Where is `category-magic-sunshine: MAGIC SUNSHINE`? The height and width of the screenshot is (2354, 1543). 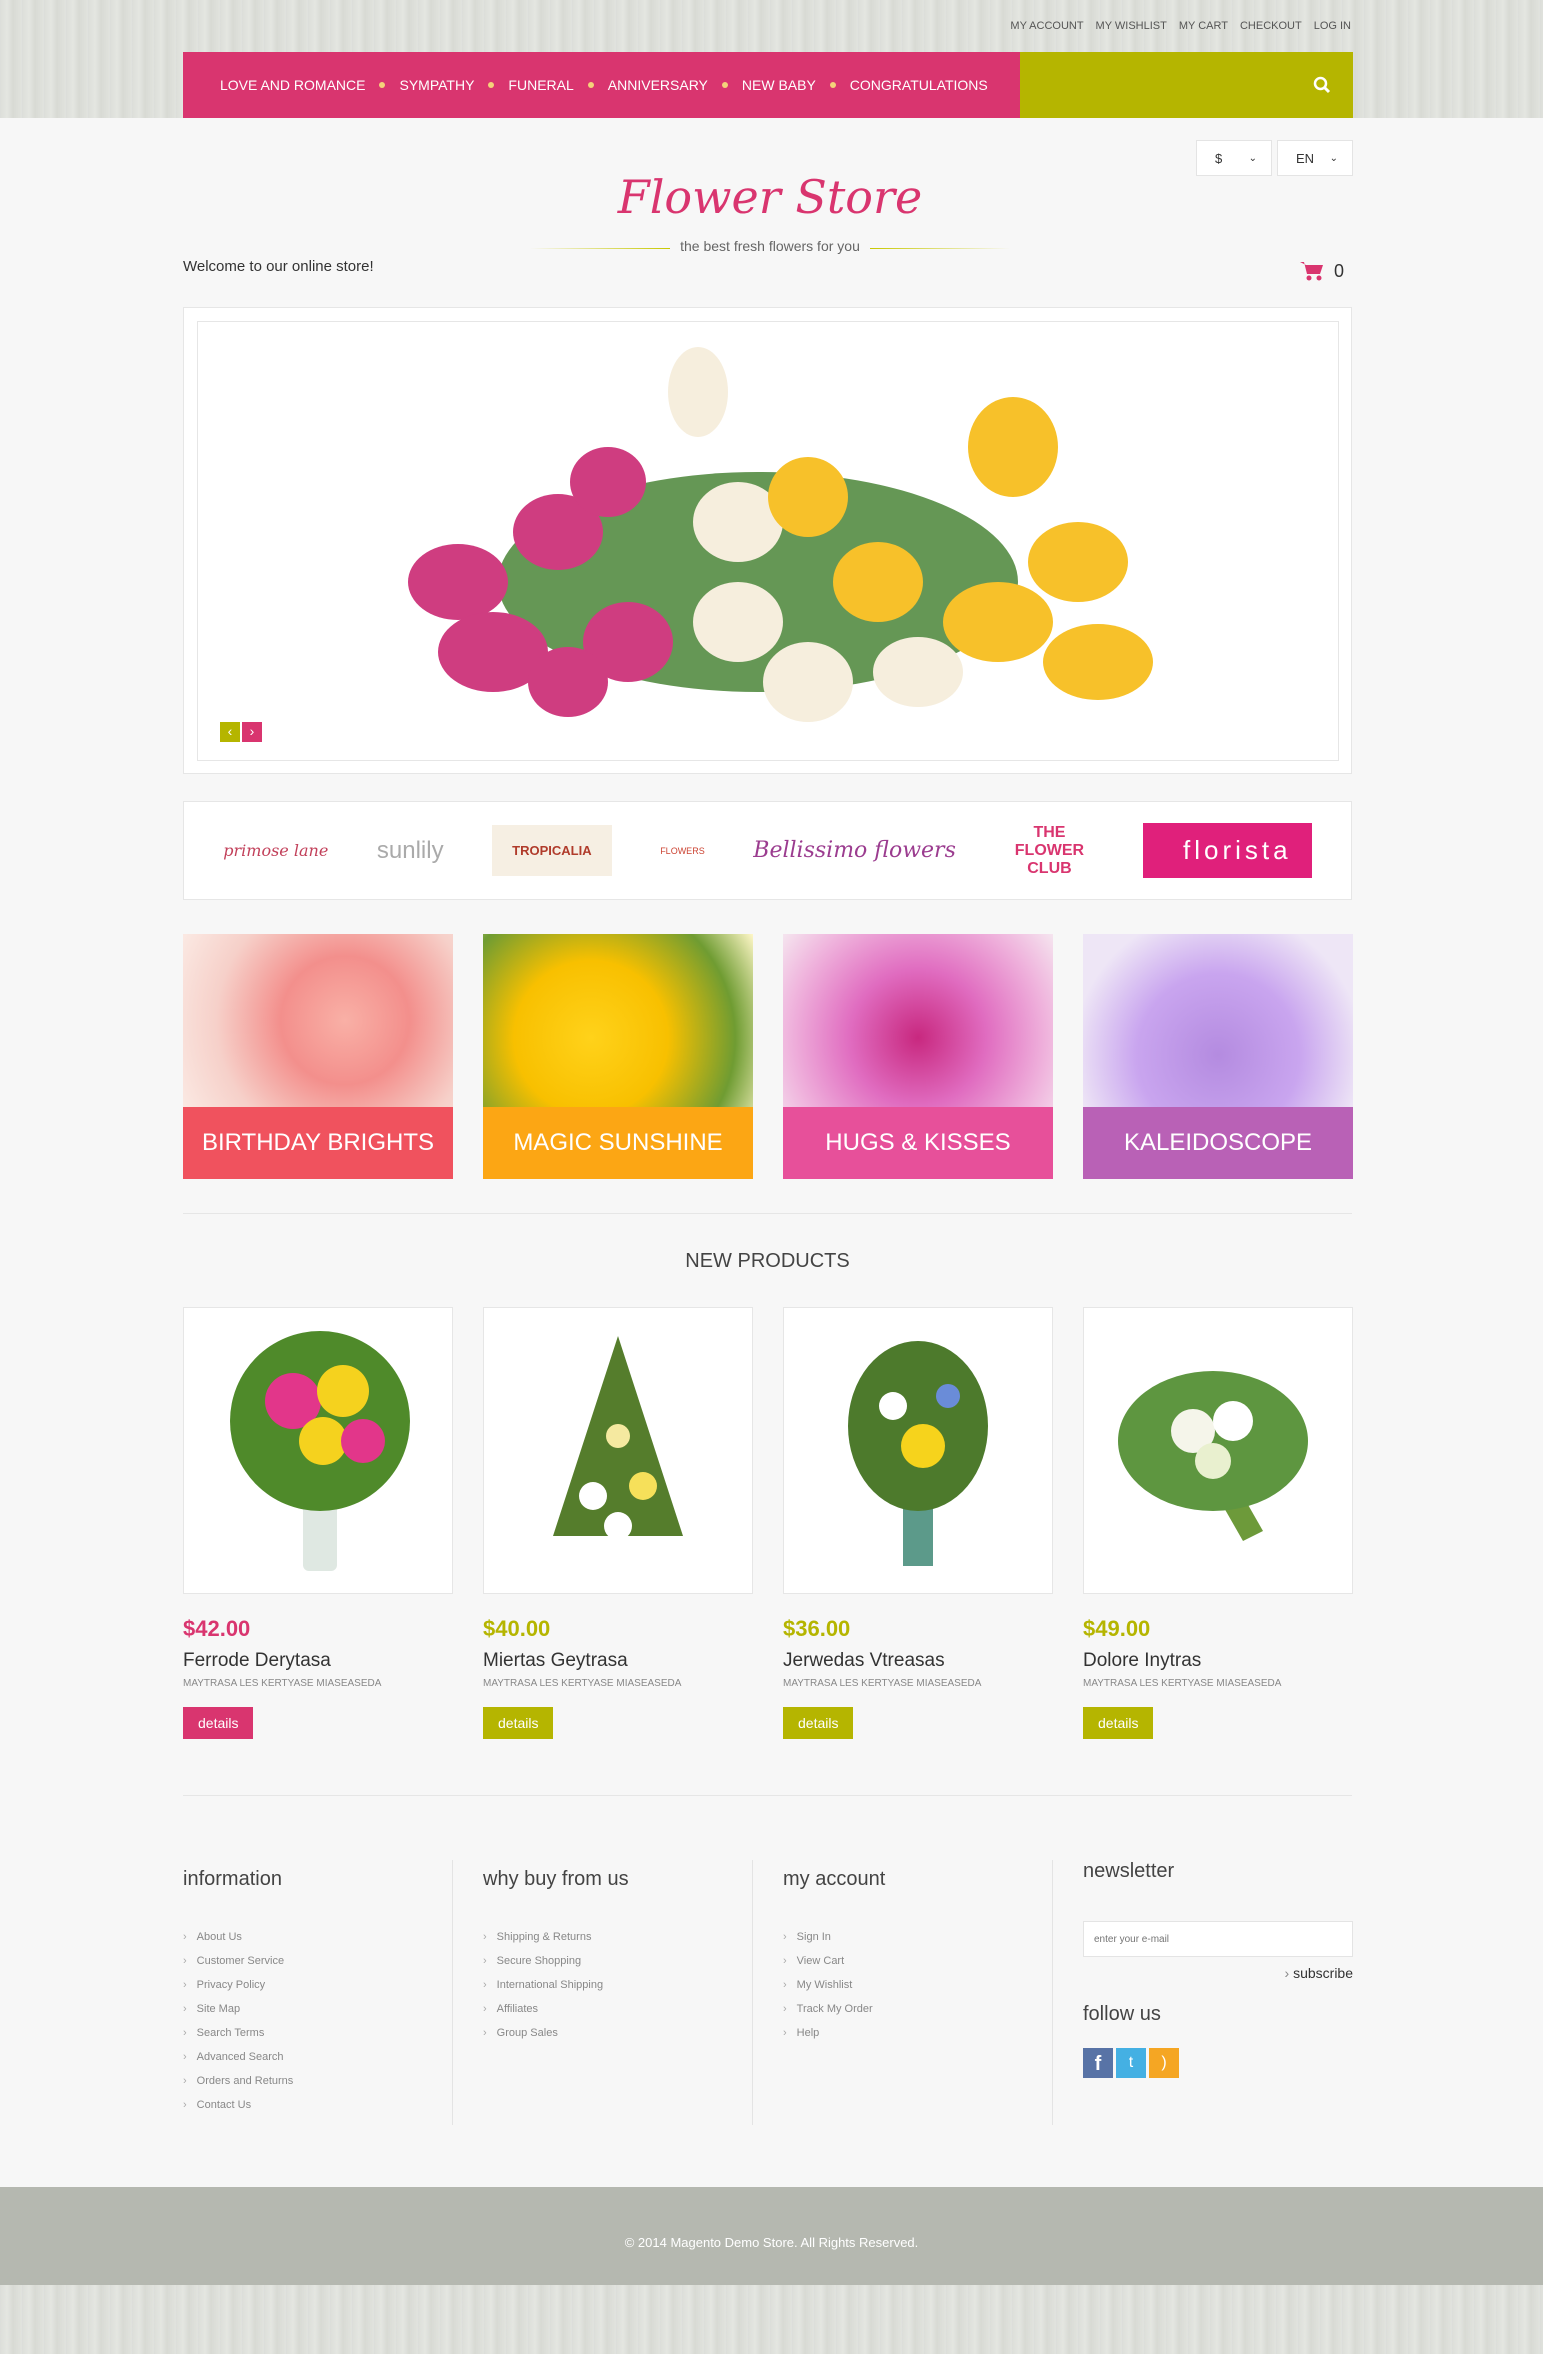 category-magic-sunshine: MAGIC SUNSHINE is located at coordinates (618, 1056).